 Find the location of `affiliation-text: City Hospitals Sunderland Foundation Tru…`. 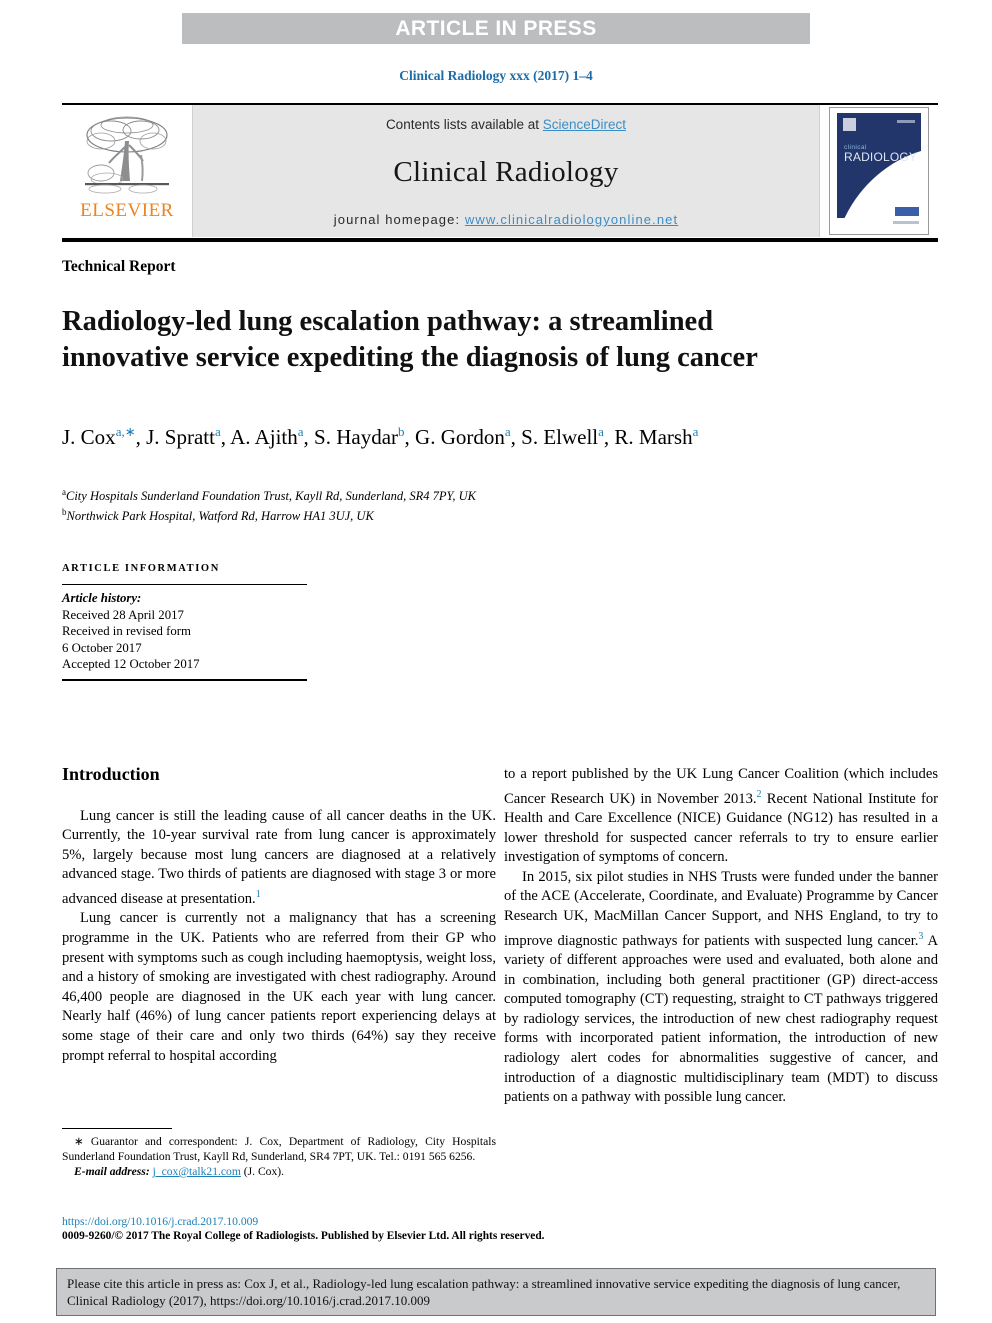

affiliation-text: City Hospitals Sunderland Foundation Tru… is located at coordinates (271, 496).